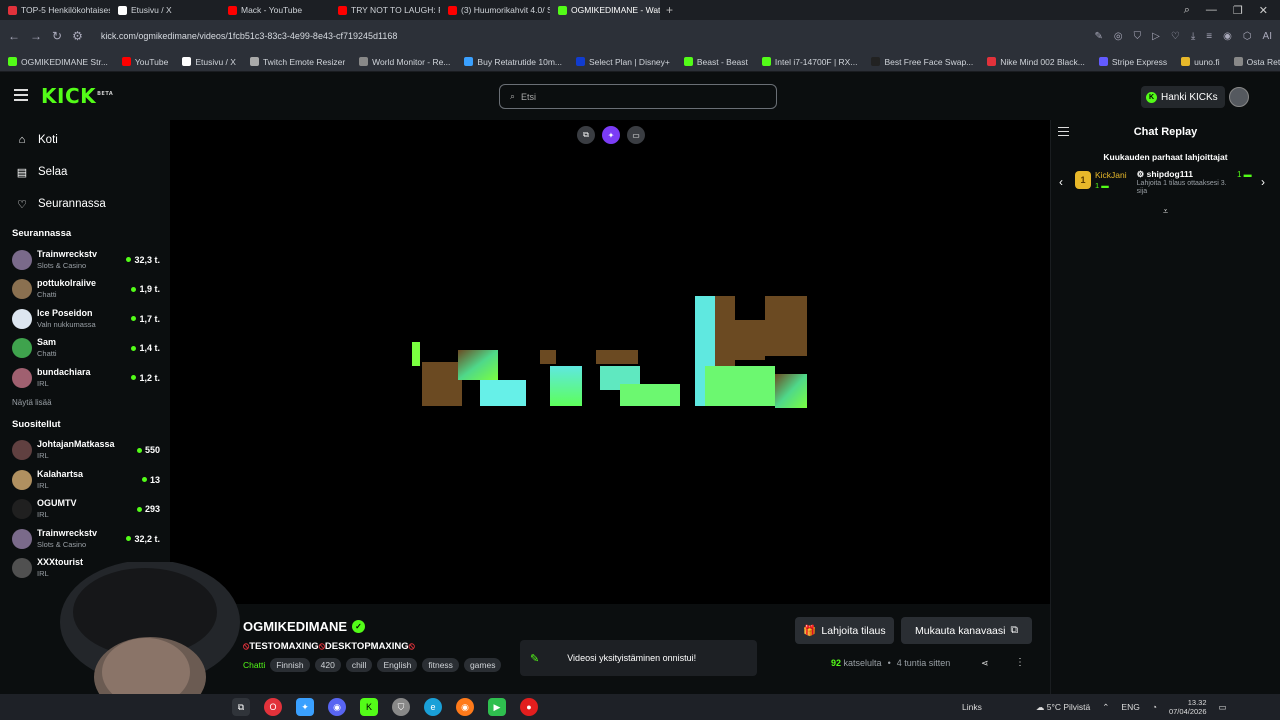  What do you see at coordinates (14, 36) in the screenshot?
I see `back-icon: ←` at bounding box center [14, 36].